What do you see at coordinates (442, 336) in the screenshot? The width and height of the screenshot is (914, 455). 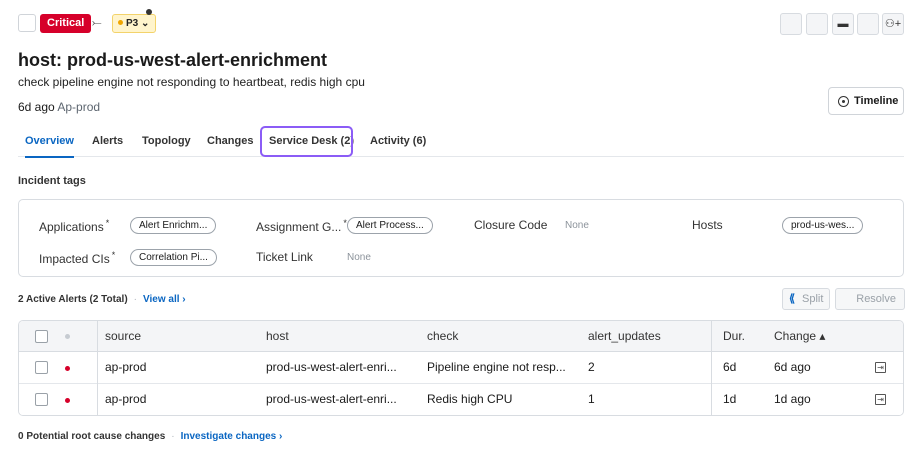 I see `column-header-check: check` at bounding box center [442, 336].